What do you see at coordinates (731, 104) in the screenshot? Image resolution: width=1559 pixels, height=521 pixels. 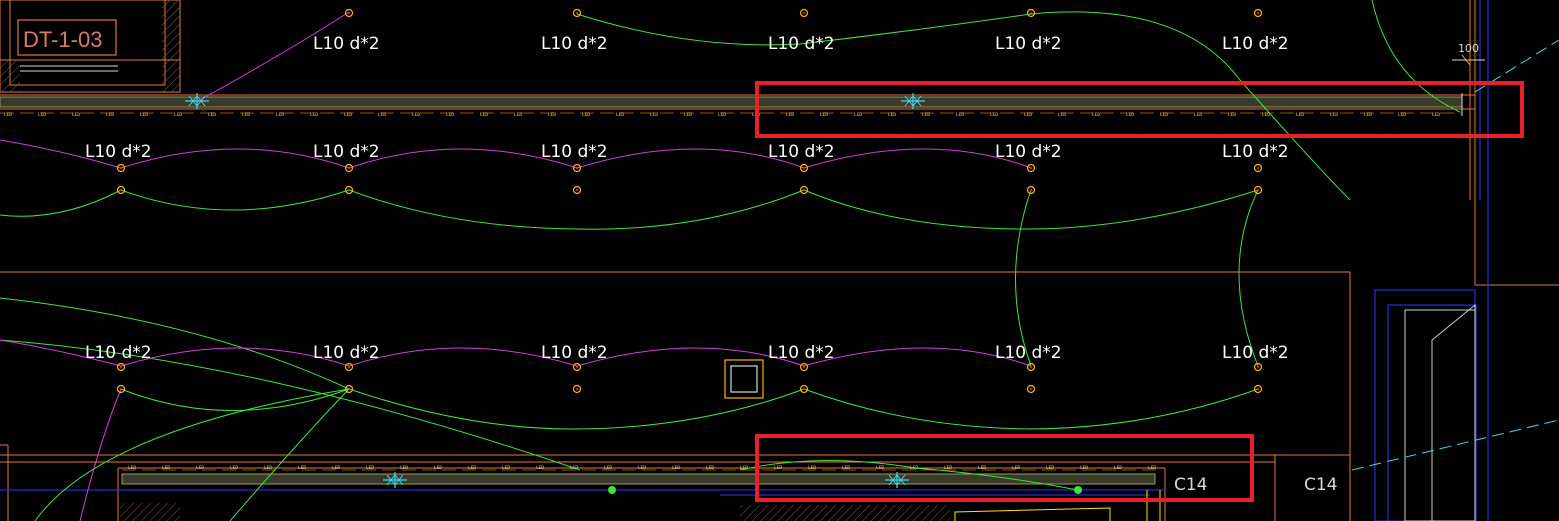 I see `led-strip-upper` at bounding box center [731, 104].